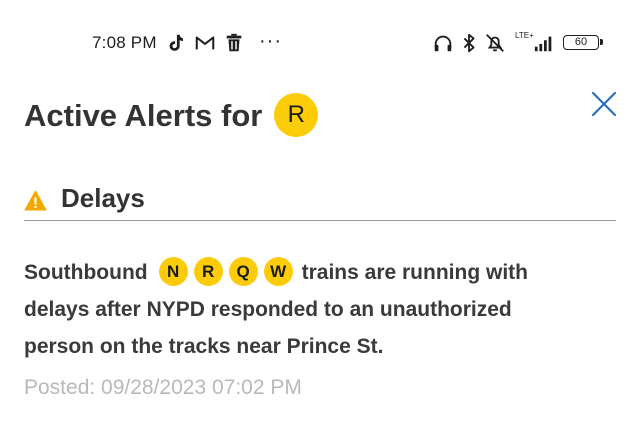 The height and width of the screenshot is (434, 639). I want to click on bluetooth-icon, so click(469, 43).